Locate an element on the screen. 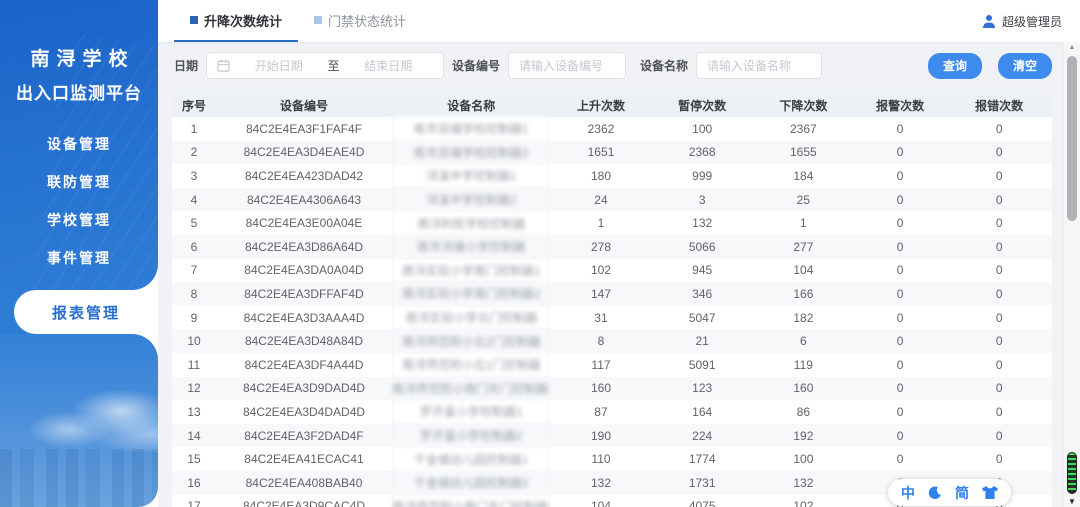 The image size is (1080, 507). user-name: 超级管理员 is located at coordinates (1031, 21).